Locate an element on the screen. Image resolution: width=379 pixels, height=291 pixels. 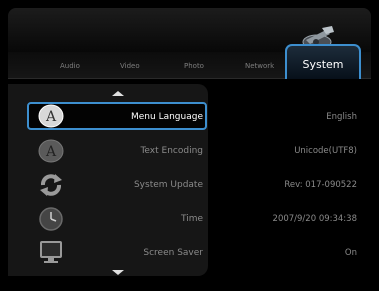
setting-label: Screen Saver is located at coordinates (173, 253).